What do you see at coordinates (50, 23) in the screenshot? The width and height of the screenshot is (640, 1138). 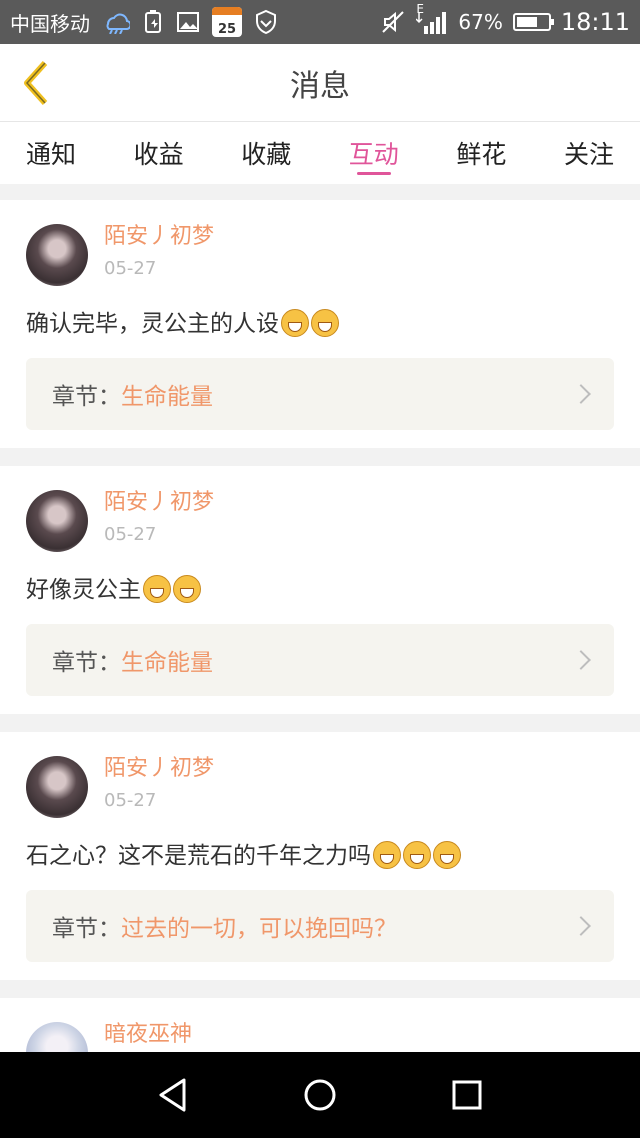 I see `carrier-name: 中国移动` at bounding box center [50, 23].